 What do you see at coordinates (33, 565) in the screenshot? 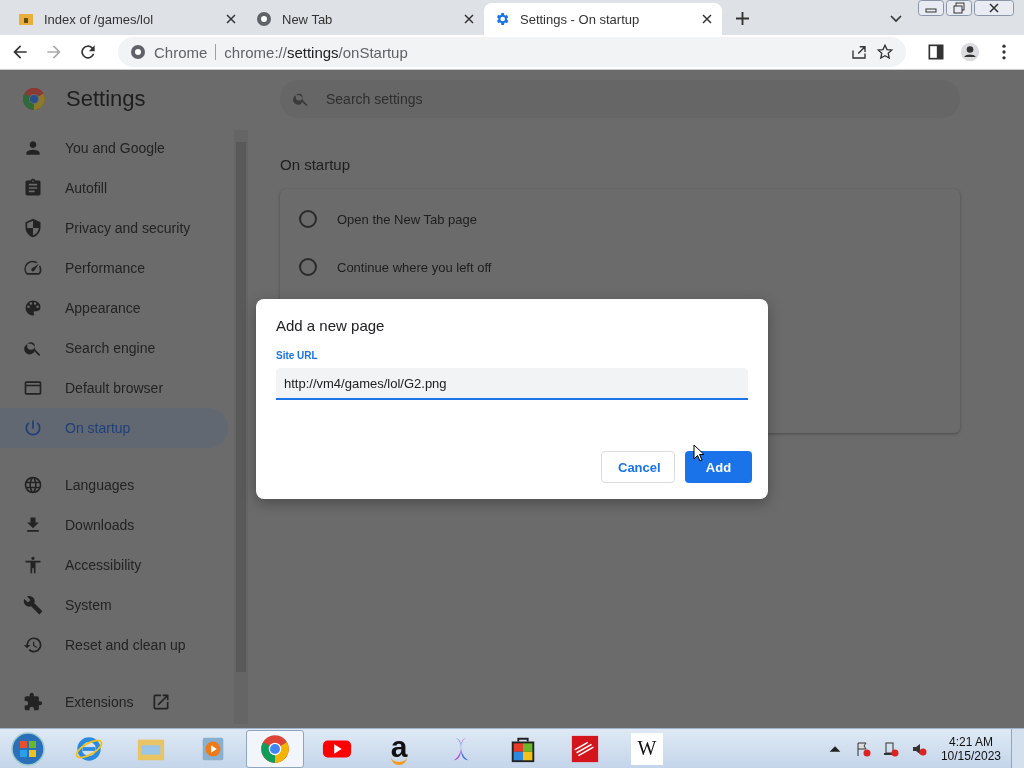
I see `accessibility-icon` at bounding box center [33, 565].